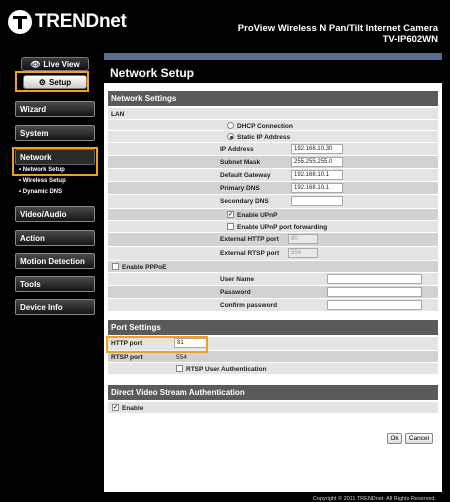 The width and height of the screenshot is (450, 502). Describe the element at coordinates (237, 279) in the screenshot. I see `username-label: User Name` at that location.